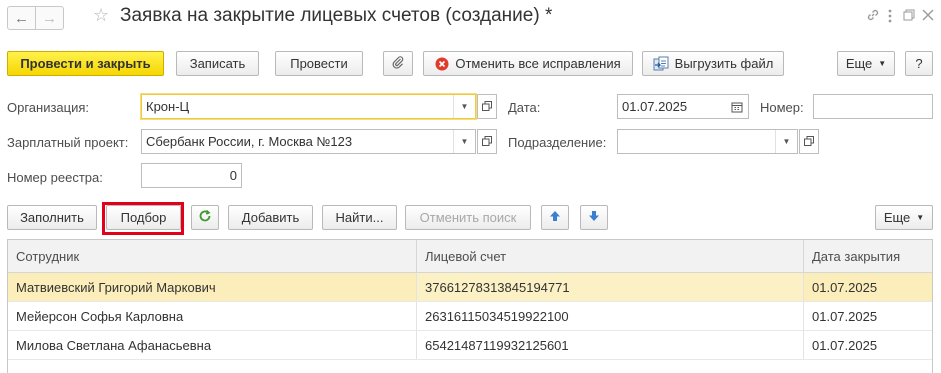 The height and width of the screenshot is (373, 941). What do you see at coordinates (897, 217) in the screenshot?
I see `table-more-label: Еще` at bounding box center [897, 217].